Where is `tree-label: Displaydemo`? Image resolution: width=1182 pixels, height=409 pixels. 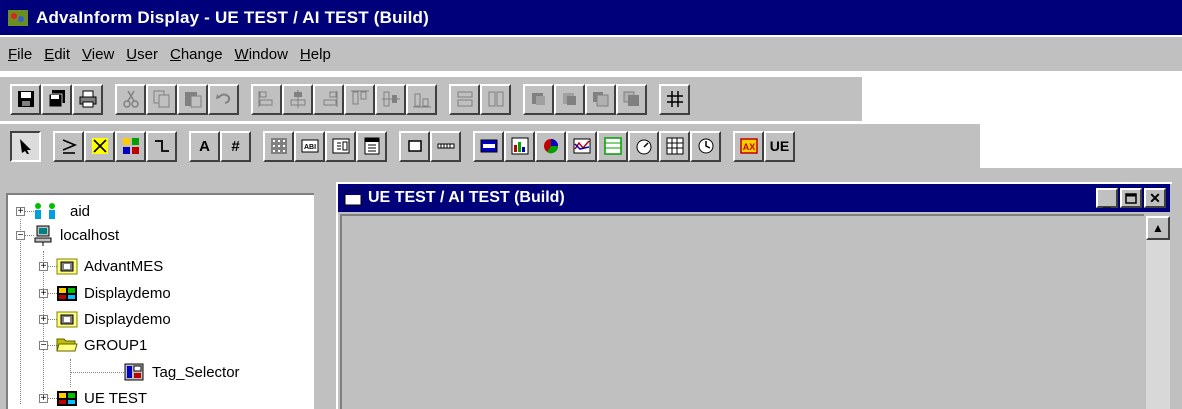
tree-label: Displaydemo is located at coordinates (127, 293).